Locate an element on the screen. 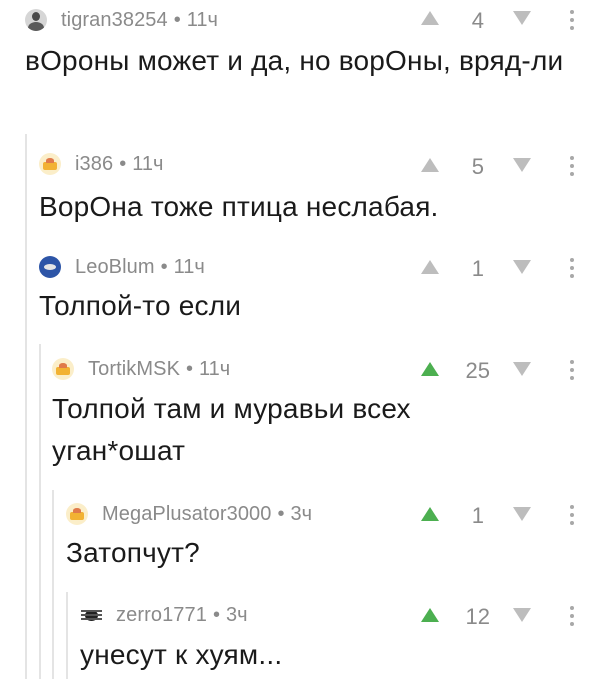  comment-header: tigran38254 • 11ч is located at coordinates (121, 20).